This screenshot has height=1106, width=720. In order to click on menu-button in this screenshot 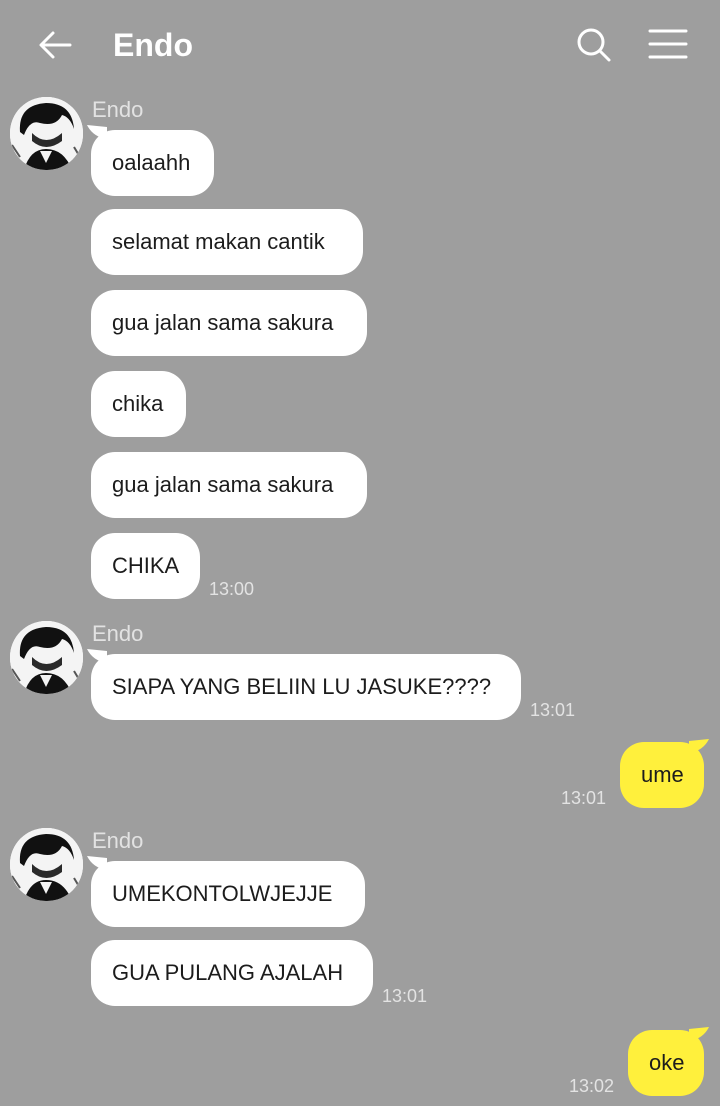, I will do `click(668, 46)`.